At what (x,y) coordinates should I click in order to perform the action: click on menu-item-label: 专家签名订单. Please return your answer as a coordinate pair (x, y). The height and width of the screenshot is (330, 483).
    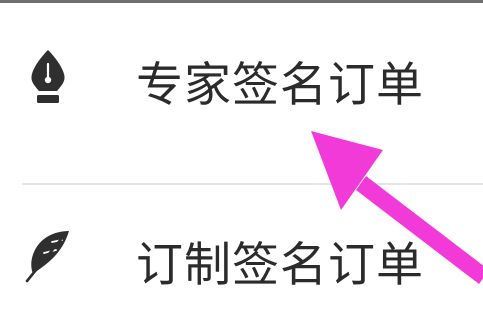
    Looking at the image, I should click on (280, 85).